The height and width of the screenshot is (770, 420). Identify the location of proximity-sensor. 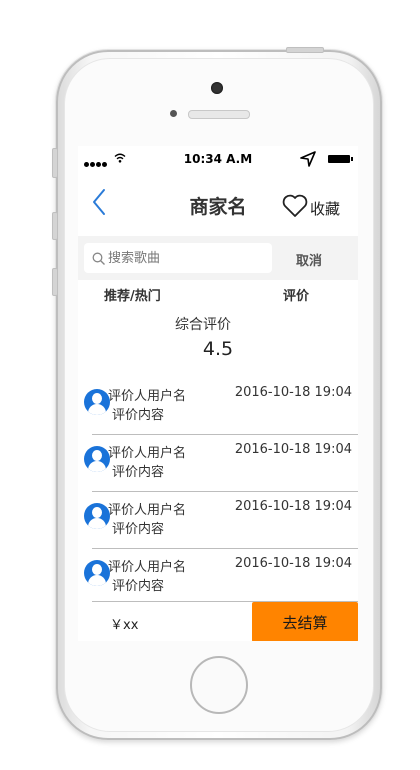
(173, 113).